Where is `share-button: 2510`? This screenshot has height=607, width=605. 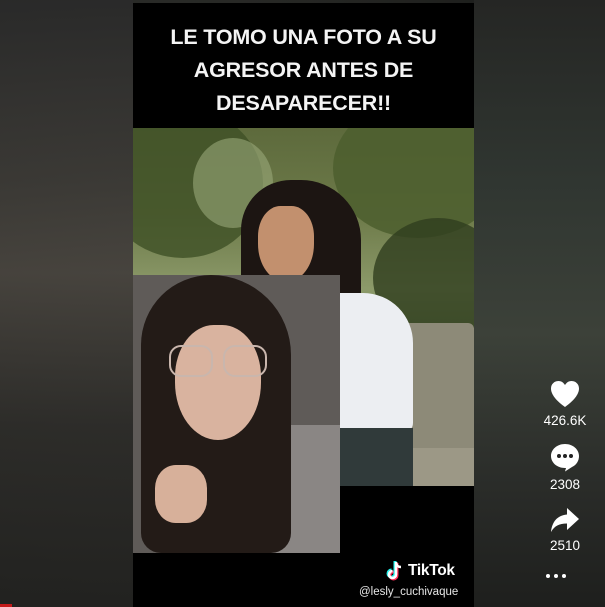 share-button: 2510 is located at coordinates (565, 530).